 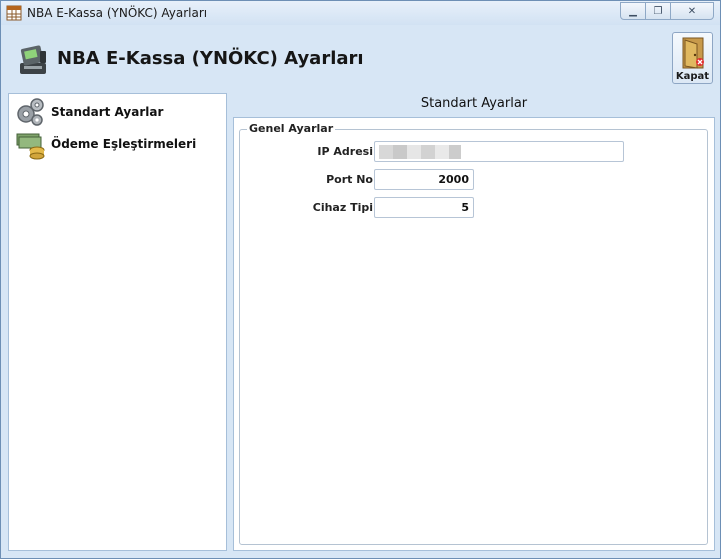 What do you see at coordinates (465, 207) in the screenshot?
I see `device-type-value: 5` at bounding box center [465, 207].